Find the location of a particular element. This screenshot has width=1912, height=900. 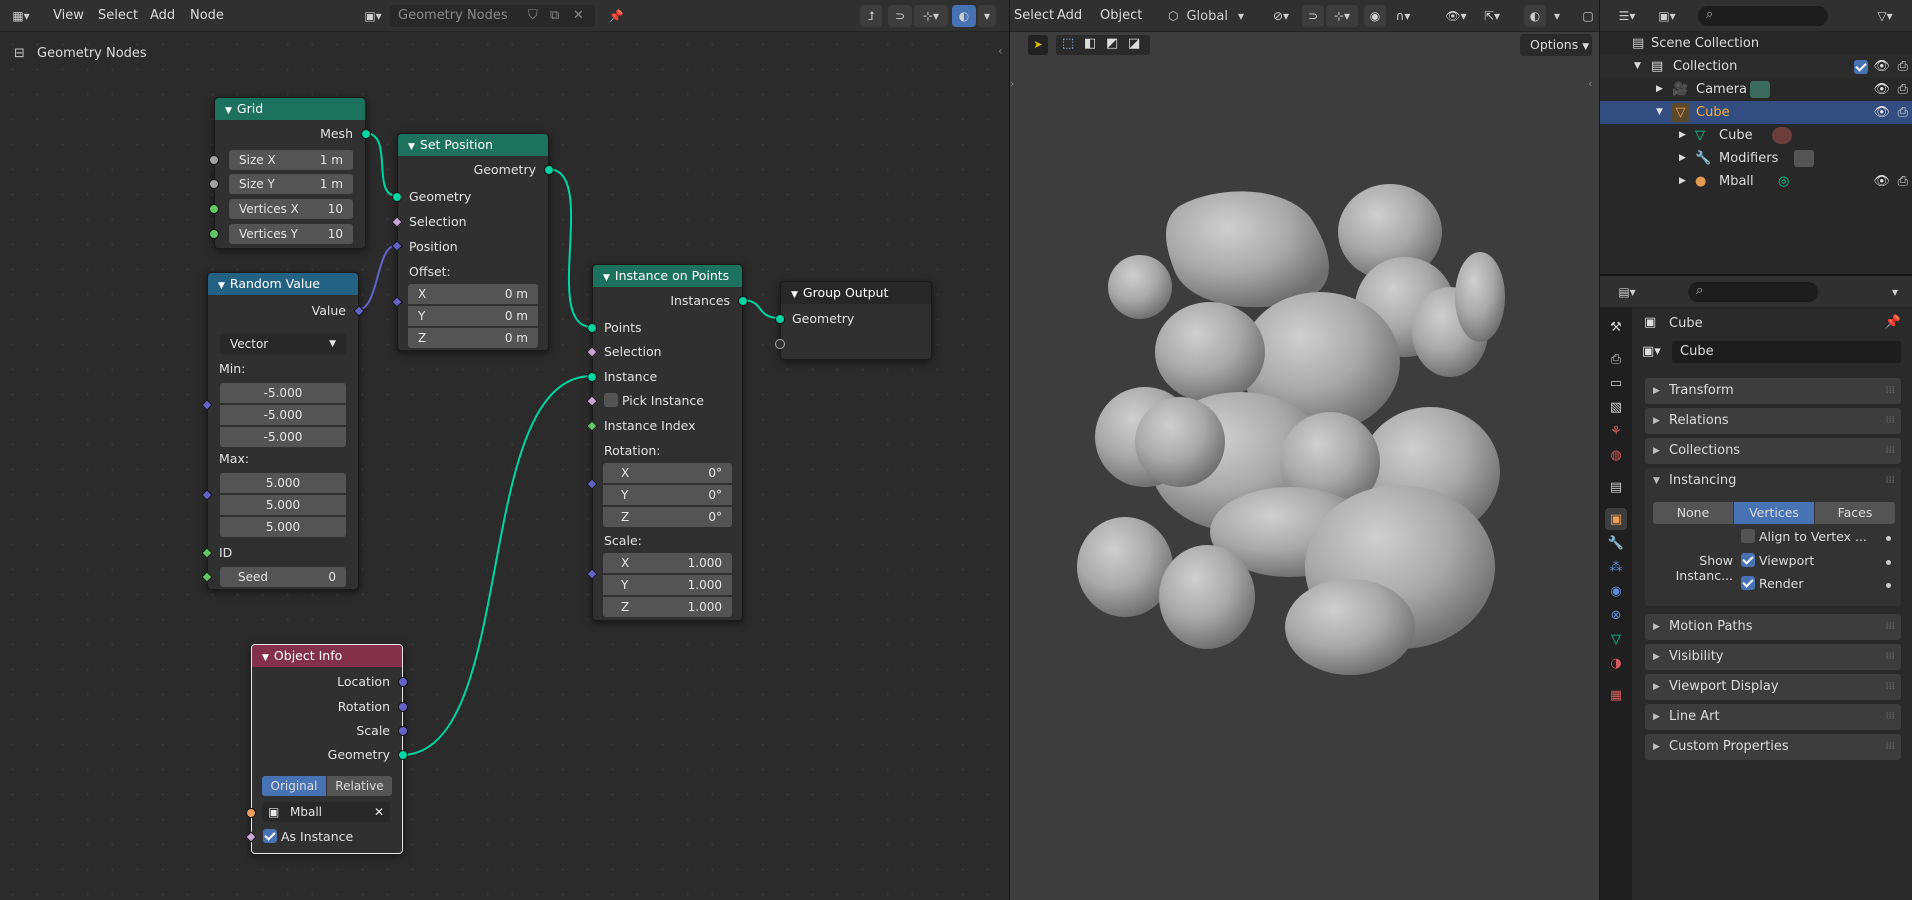

instance-on-points-node-header: ▼ Instance on Points is located at coordinates (667, 276).